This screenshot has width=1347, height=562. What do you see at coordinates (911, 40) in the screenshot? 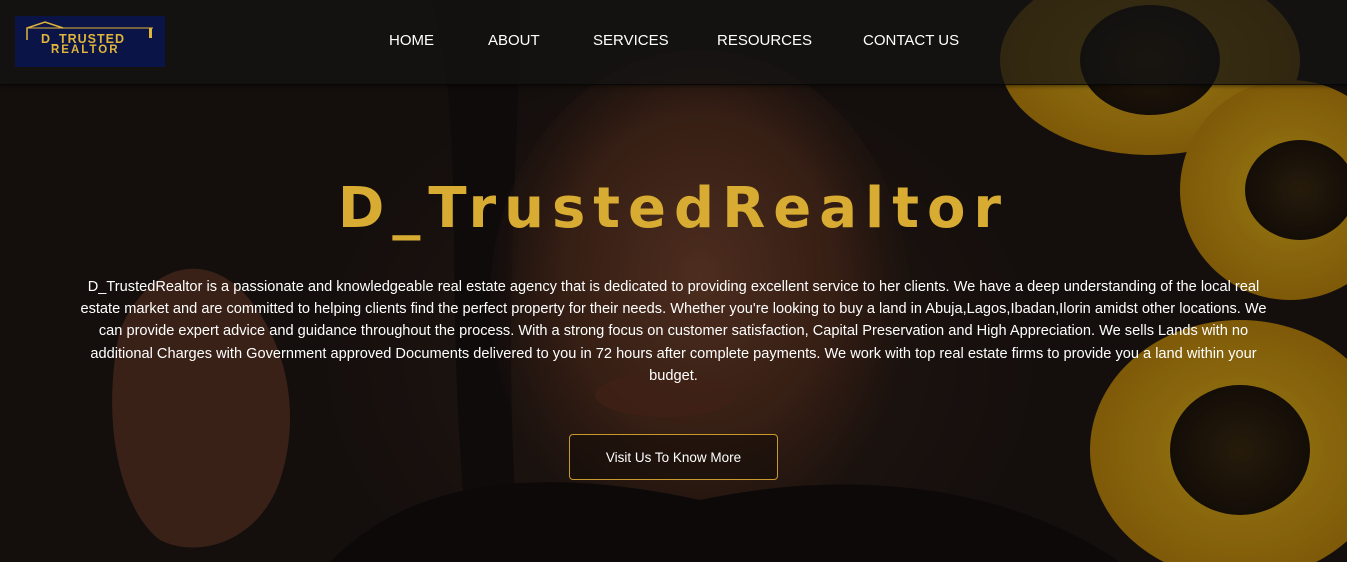
I see `nav-contact-us: CONTACT US` at bounding box center [911, 40].